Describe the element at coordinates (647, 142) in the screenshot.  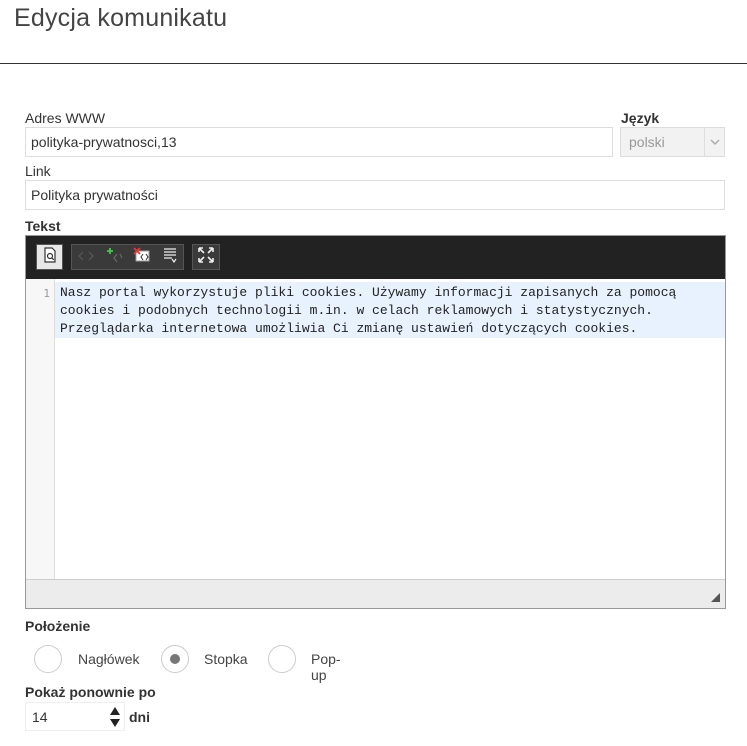
I see `language-select-value: polski` at that location.